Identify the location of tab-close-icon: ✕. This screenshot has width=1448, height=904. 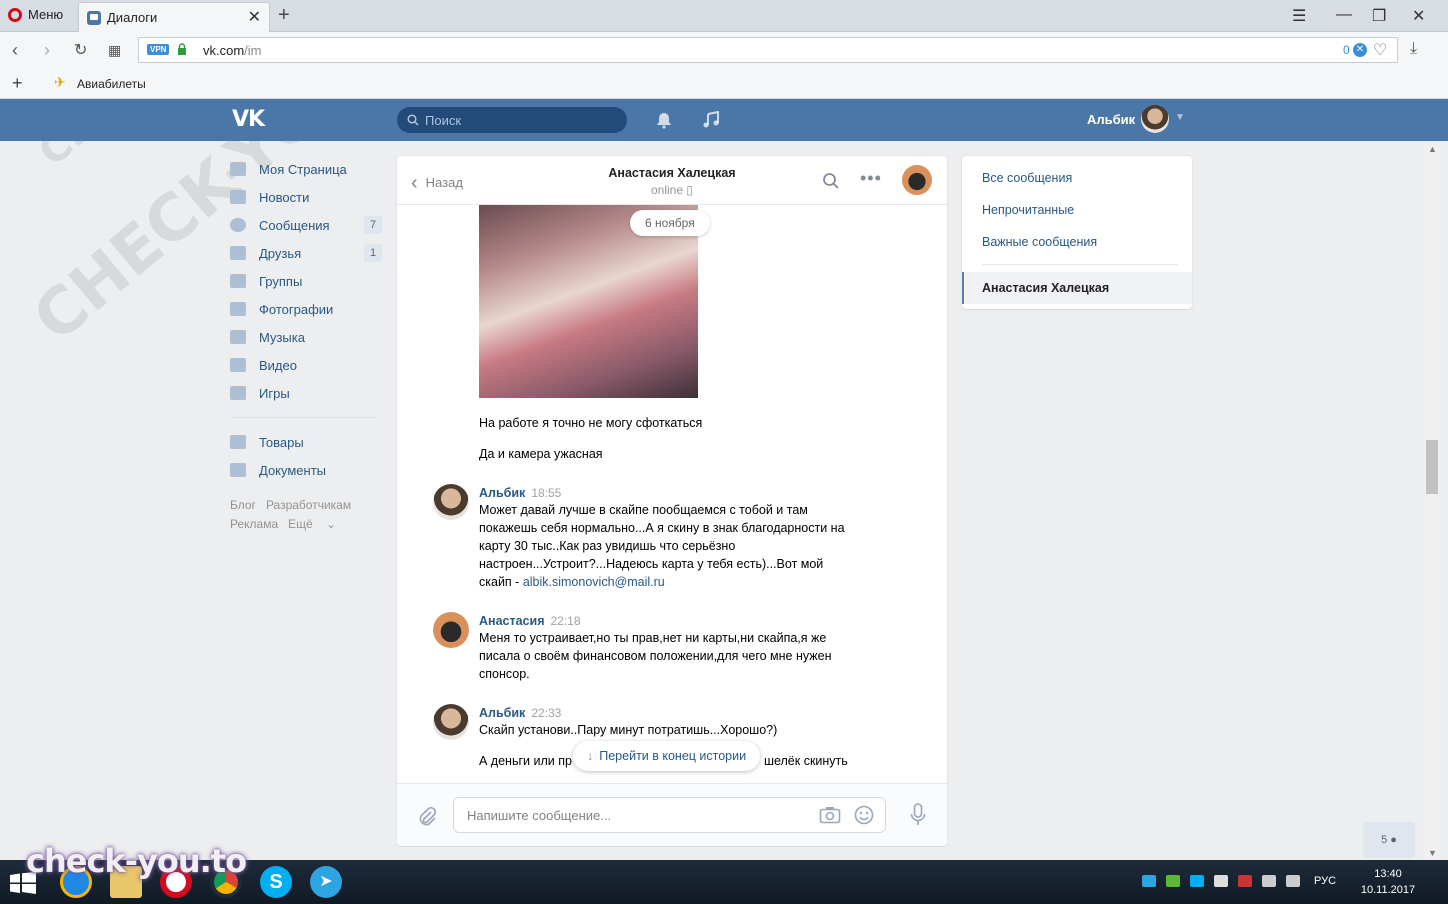
(254, 17).